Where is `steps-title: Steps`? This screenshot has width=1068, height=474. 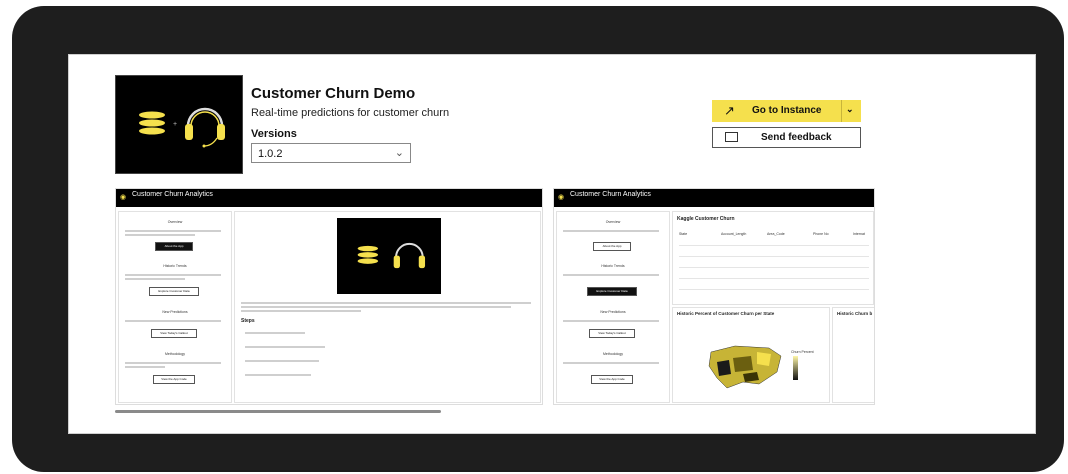 steps-title: Steps is located at coordinates (248, 321).